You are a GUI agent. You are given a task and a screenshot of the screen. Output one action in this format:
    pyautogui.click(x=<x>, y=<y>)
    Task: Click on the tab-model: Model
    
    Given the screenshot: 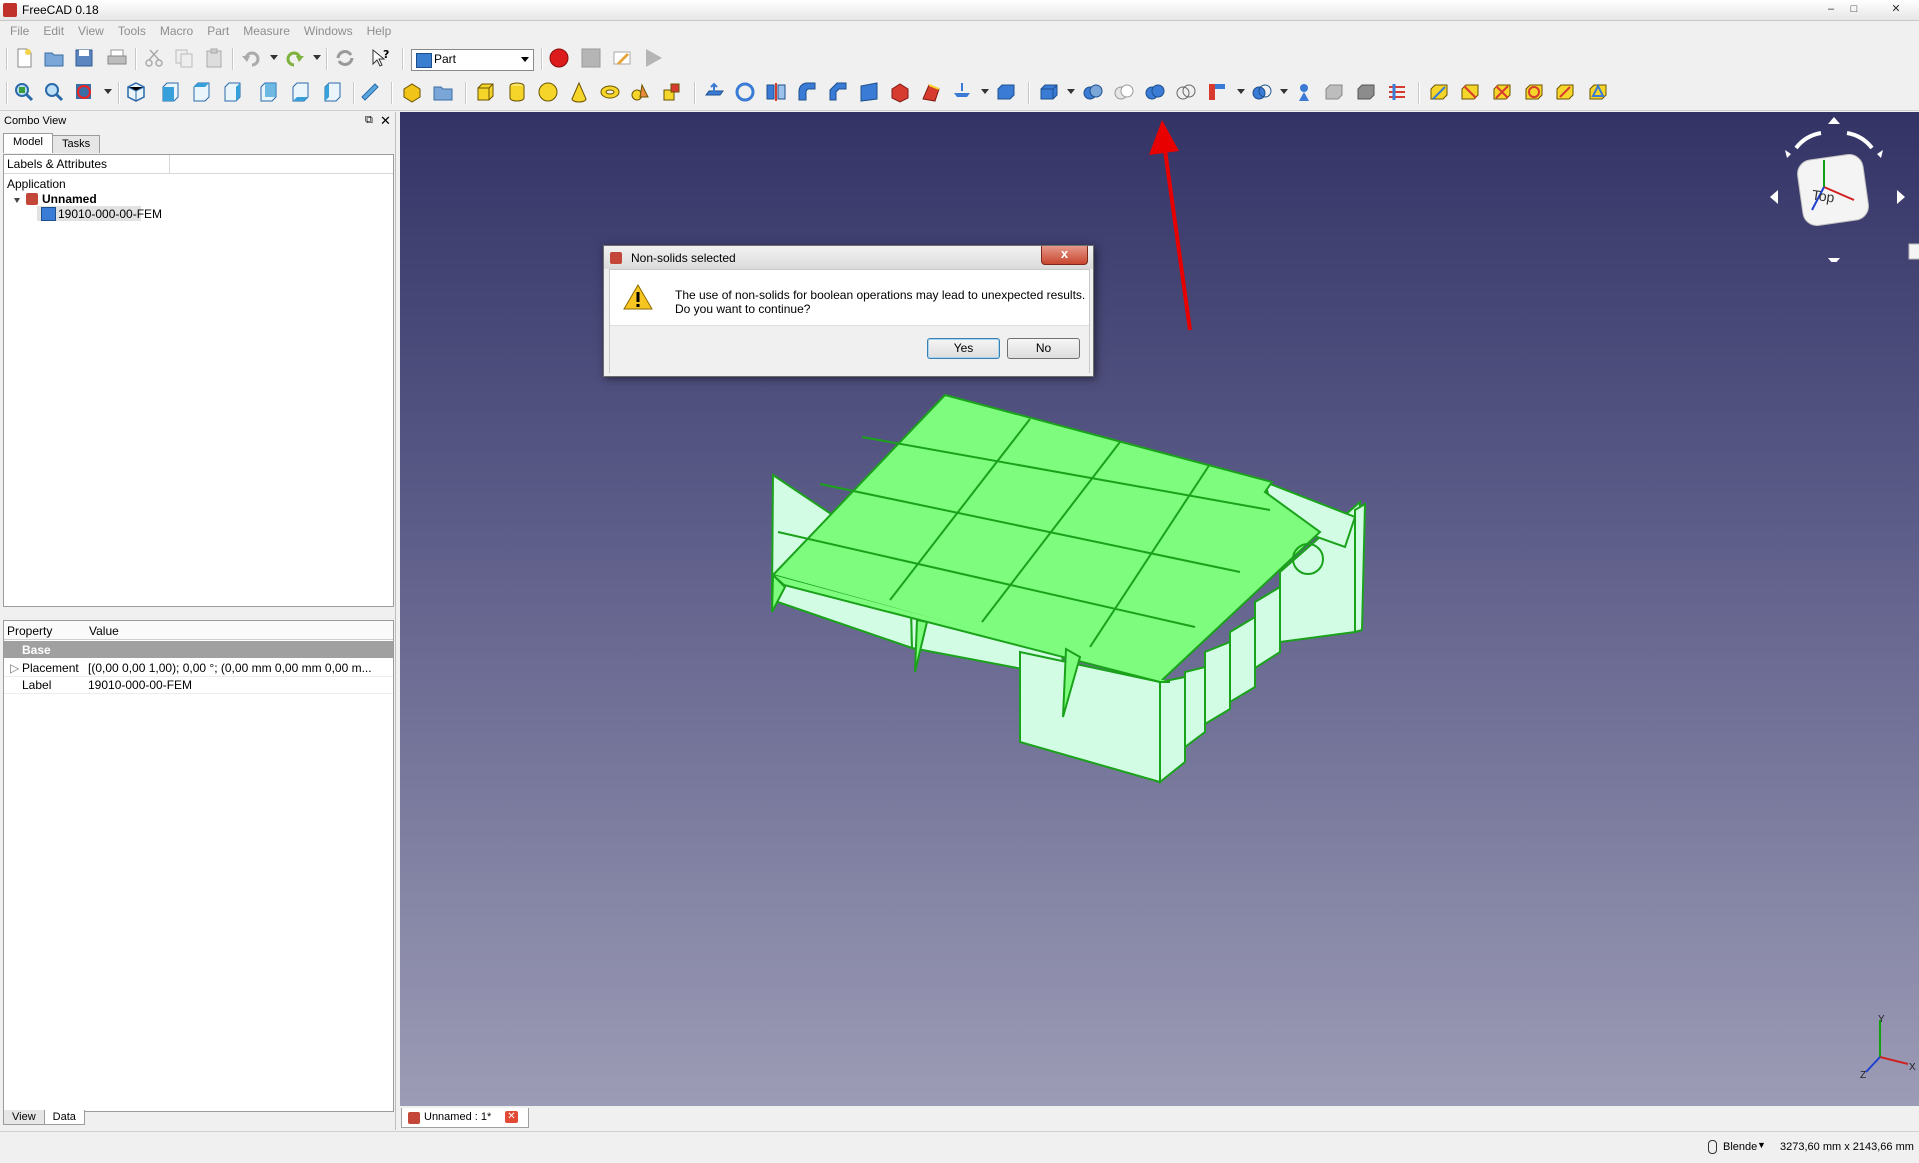 What is the action you would take?
    pyautogui.click(x=28, y=143)
    